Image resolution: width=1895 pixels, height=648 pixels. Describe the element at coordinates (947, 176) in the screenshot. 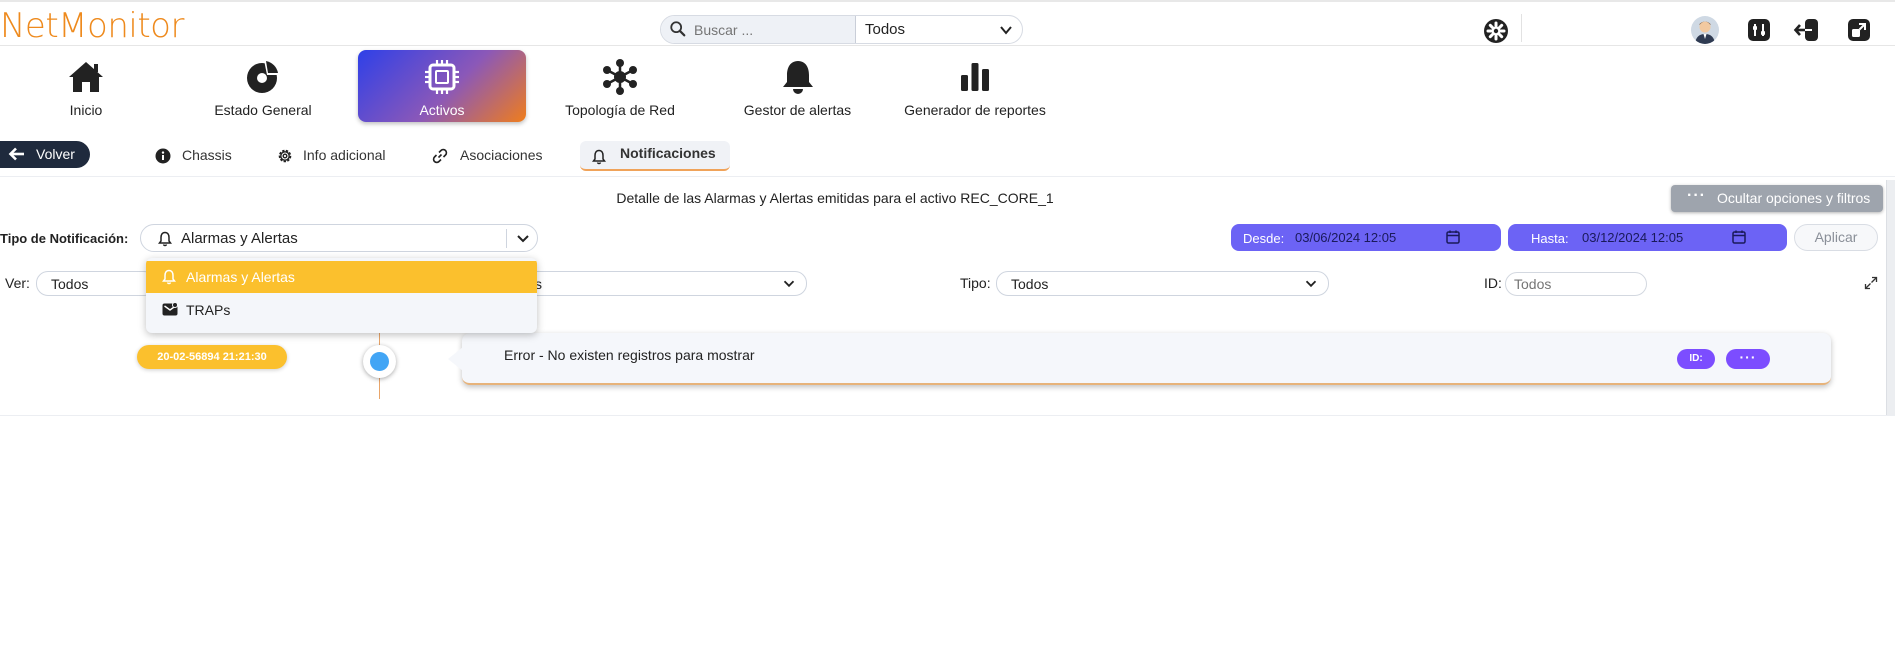

I see `content-divider` at that location.